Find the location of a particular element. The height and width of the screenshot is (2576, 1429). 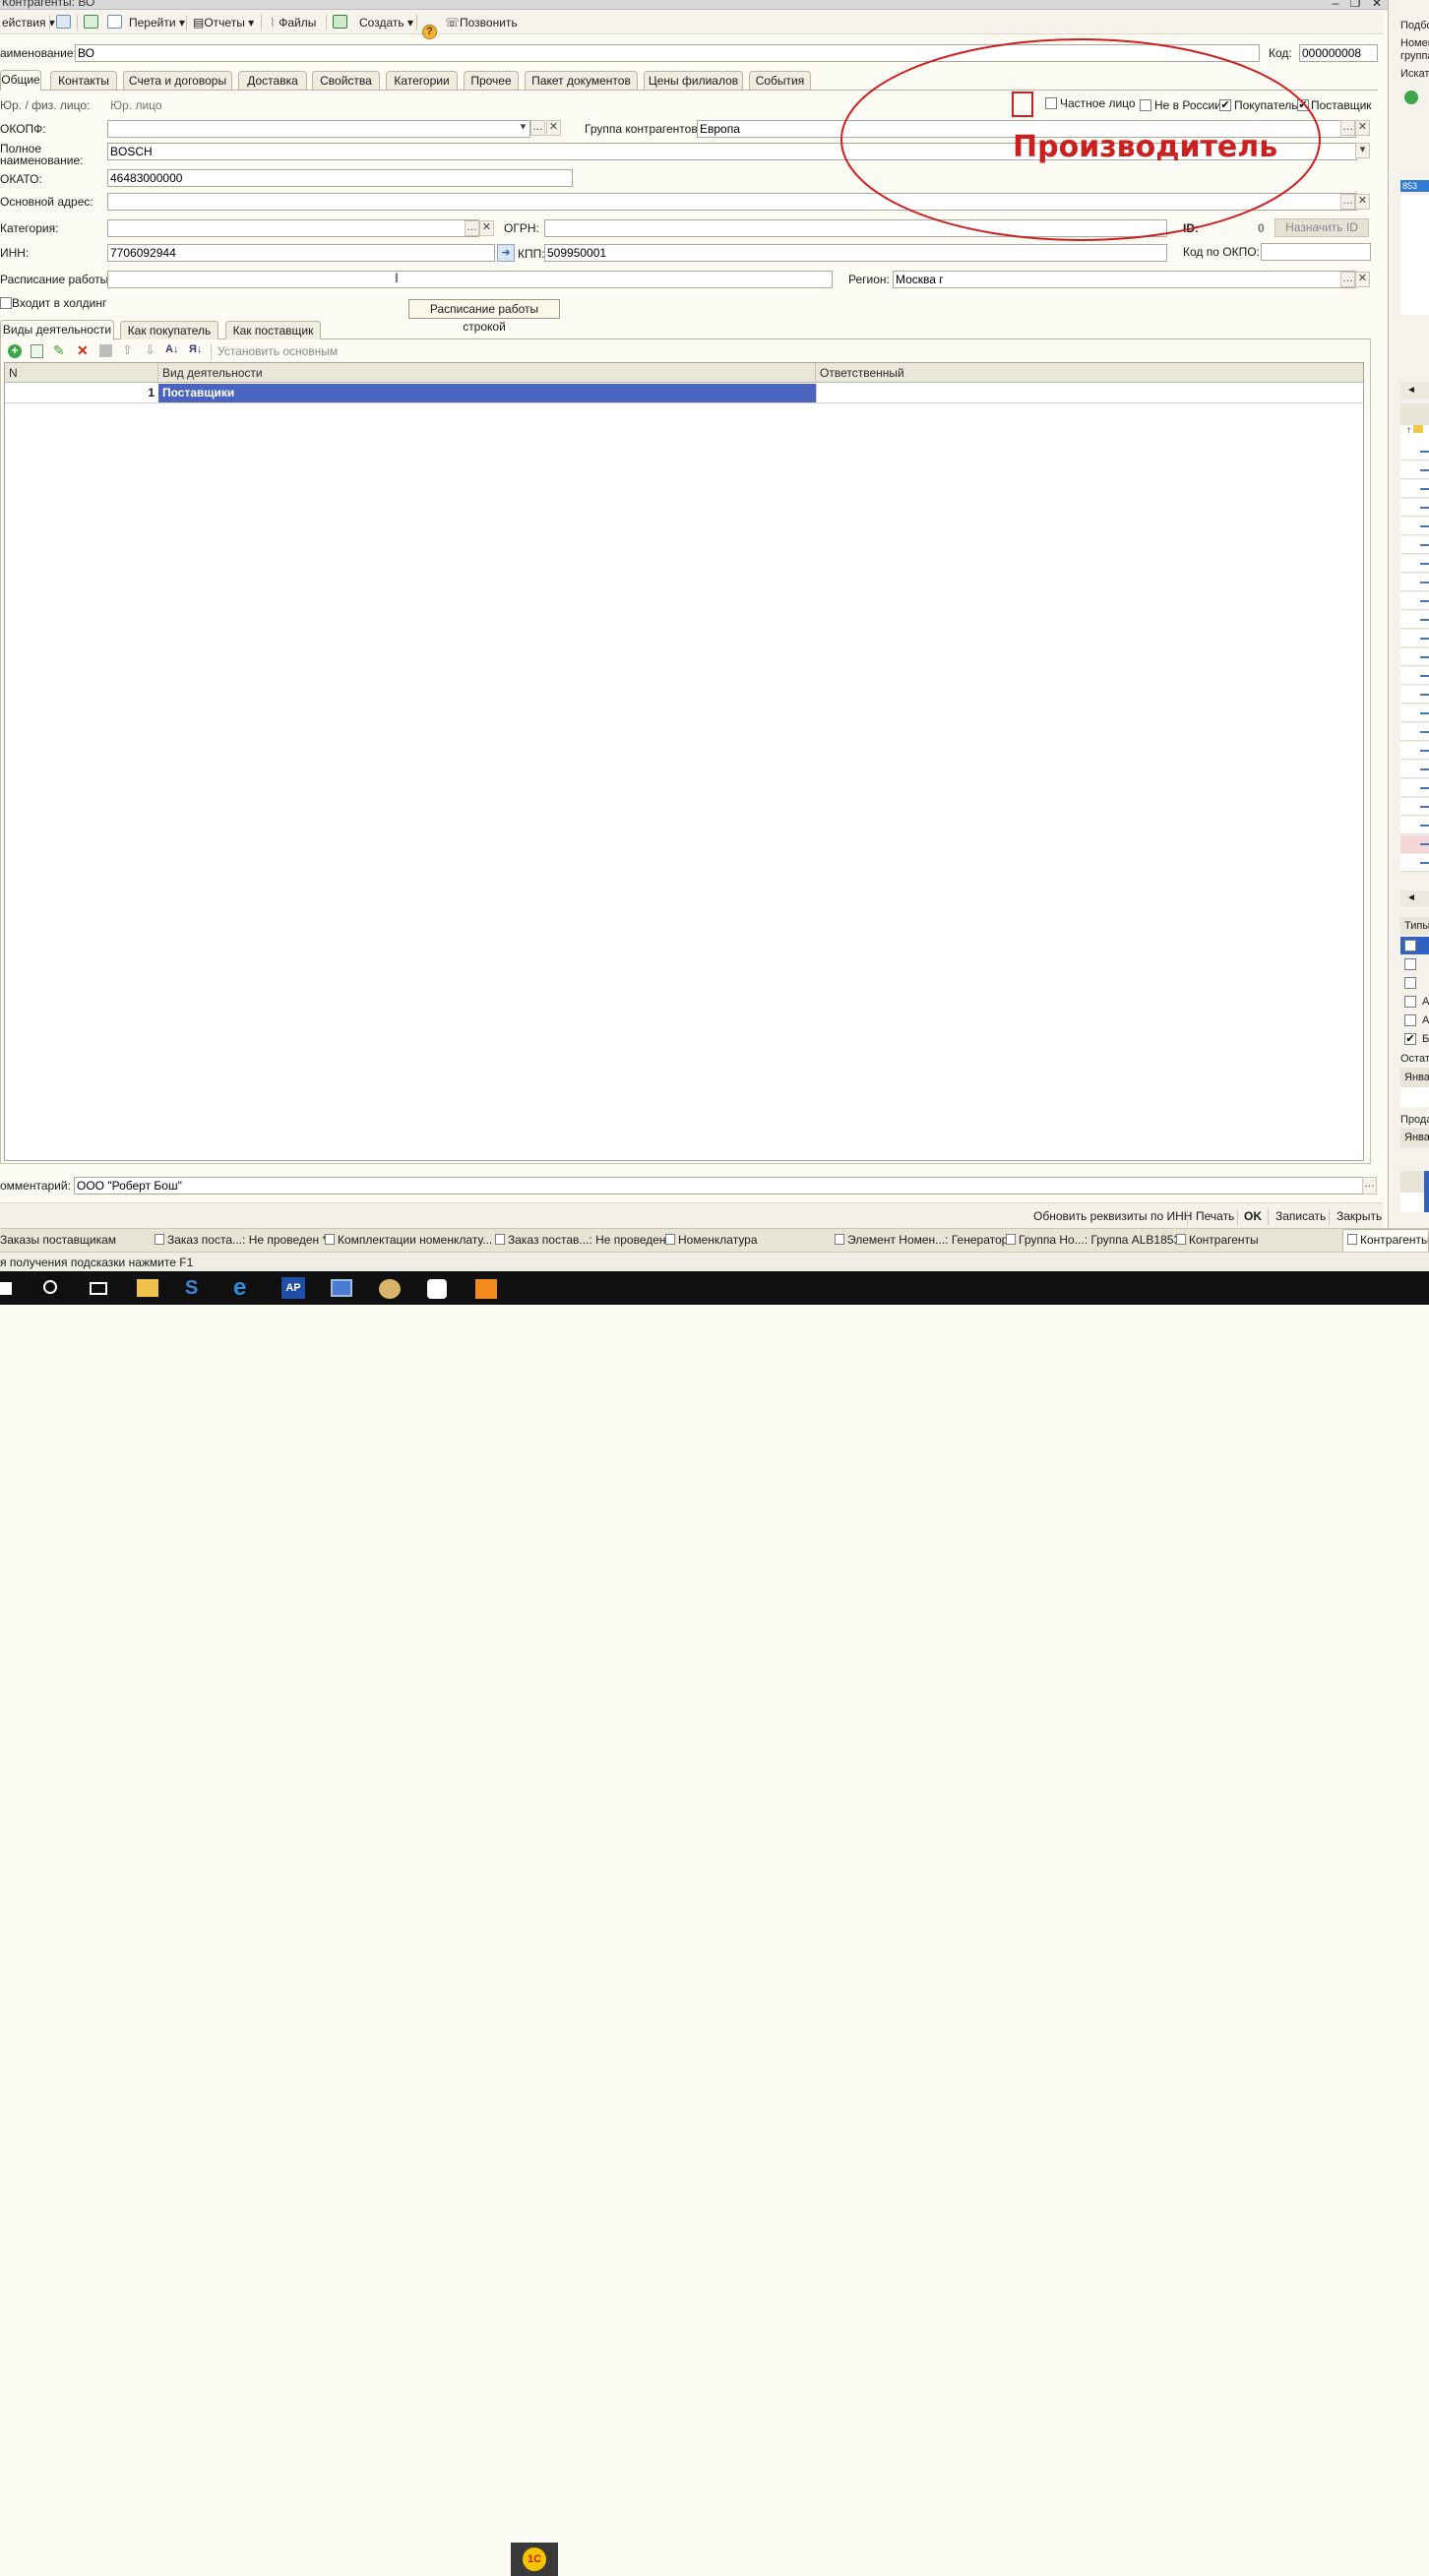

actions-menu: ействия ▾ is located at coordinates (29, 23).